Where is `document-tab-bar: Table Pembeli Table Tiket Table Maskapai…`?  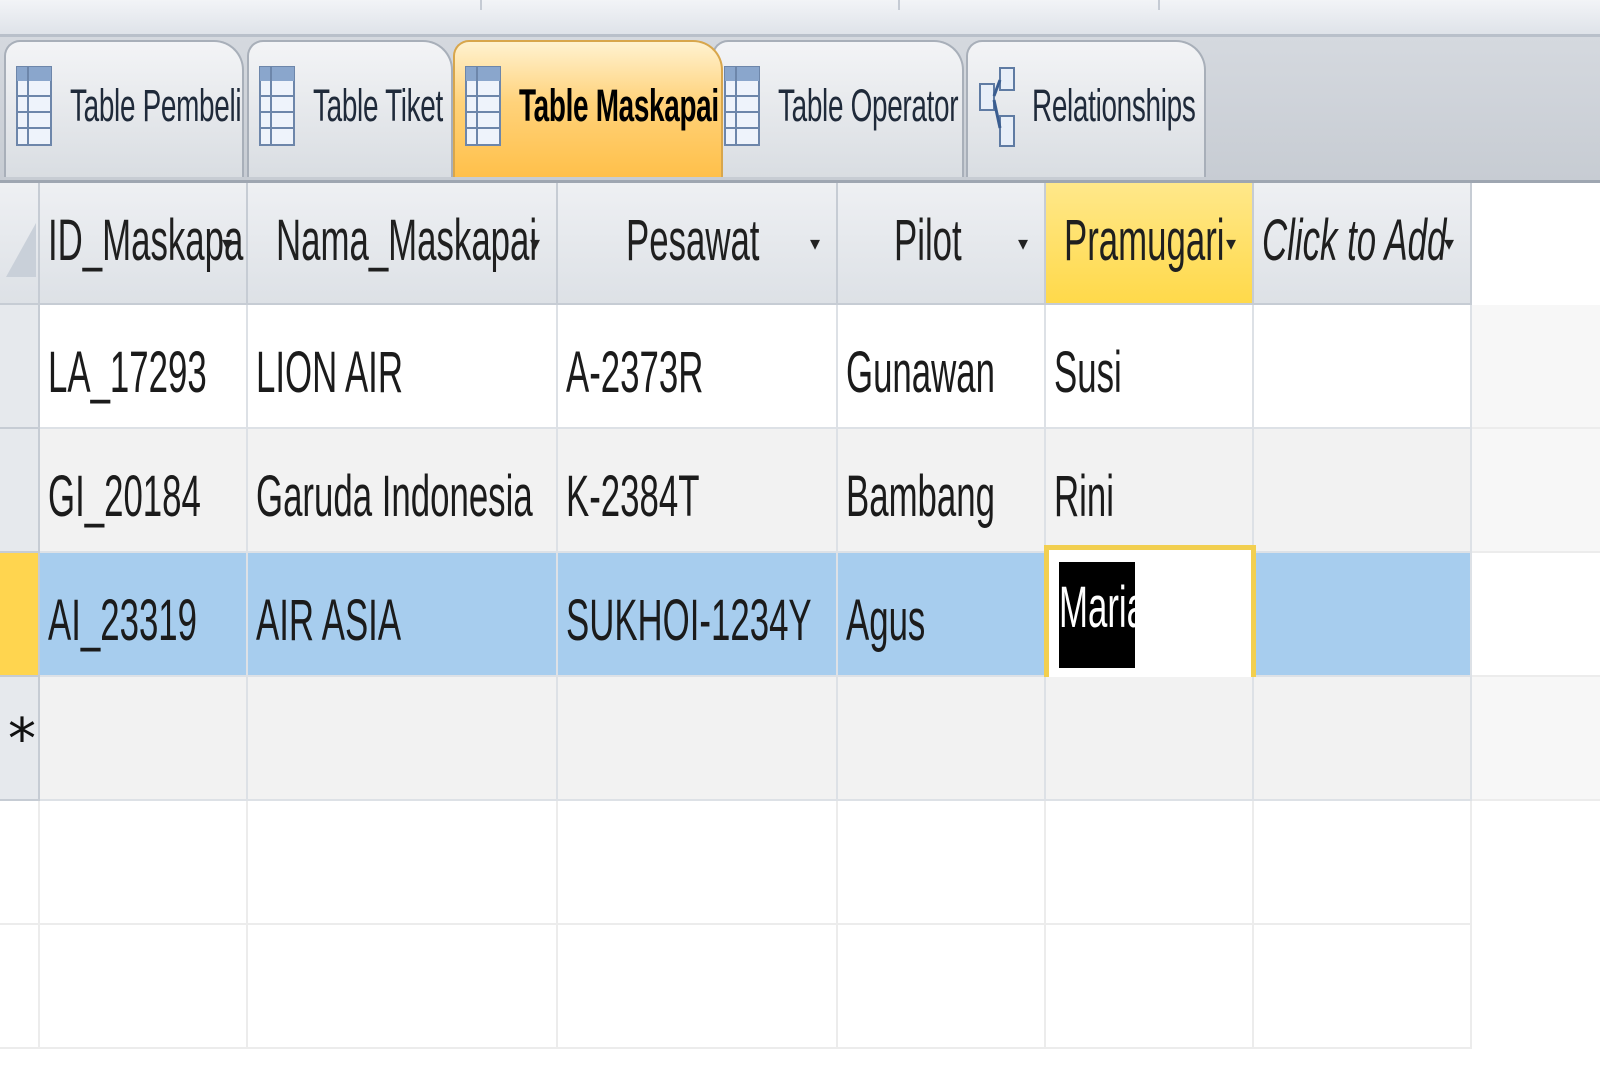 document-tab-bar: Table Pembeli Table Tiket Table Maskapai… is located at coordinates (800, 110).